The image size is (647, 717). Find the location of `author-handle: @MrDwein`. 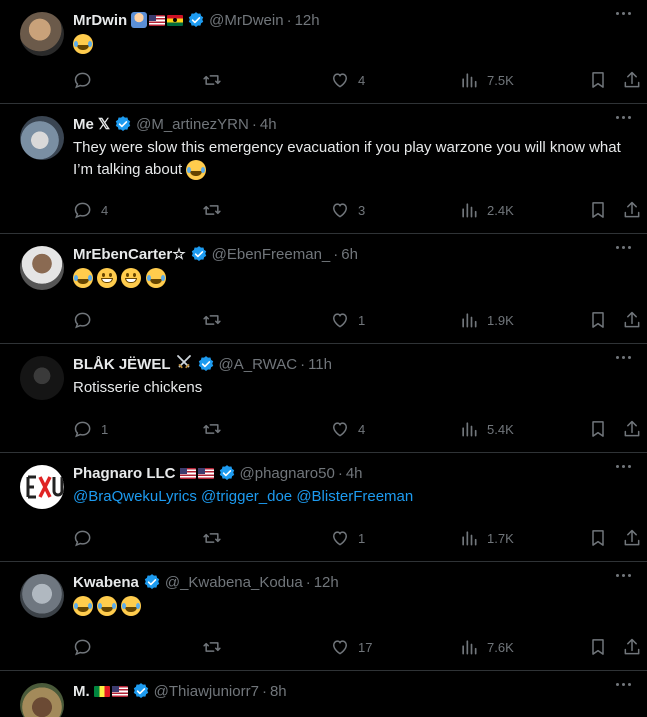

author-handle: @MrDwein is located at coordinates (246, 20).